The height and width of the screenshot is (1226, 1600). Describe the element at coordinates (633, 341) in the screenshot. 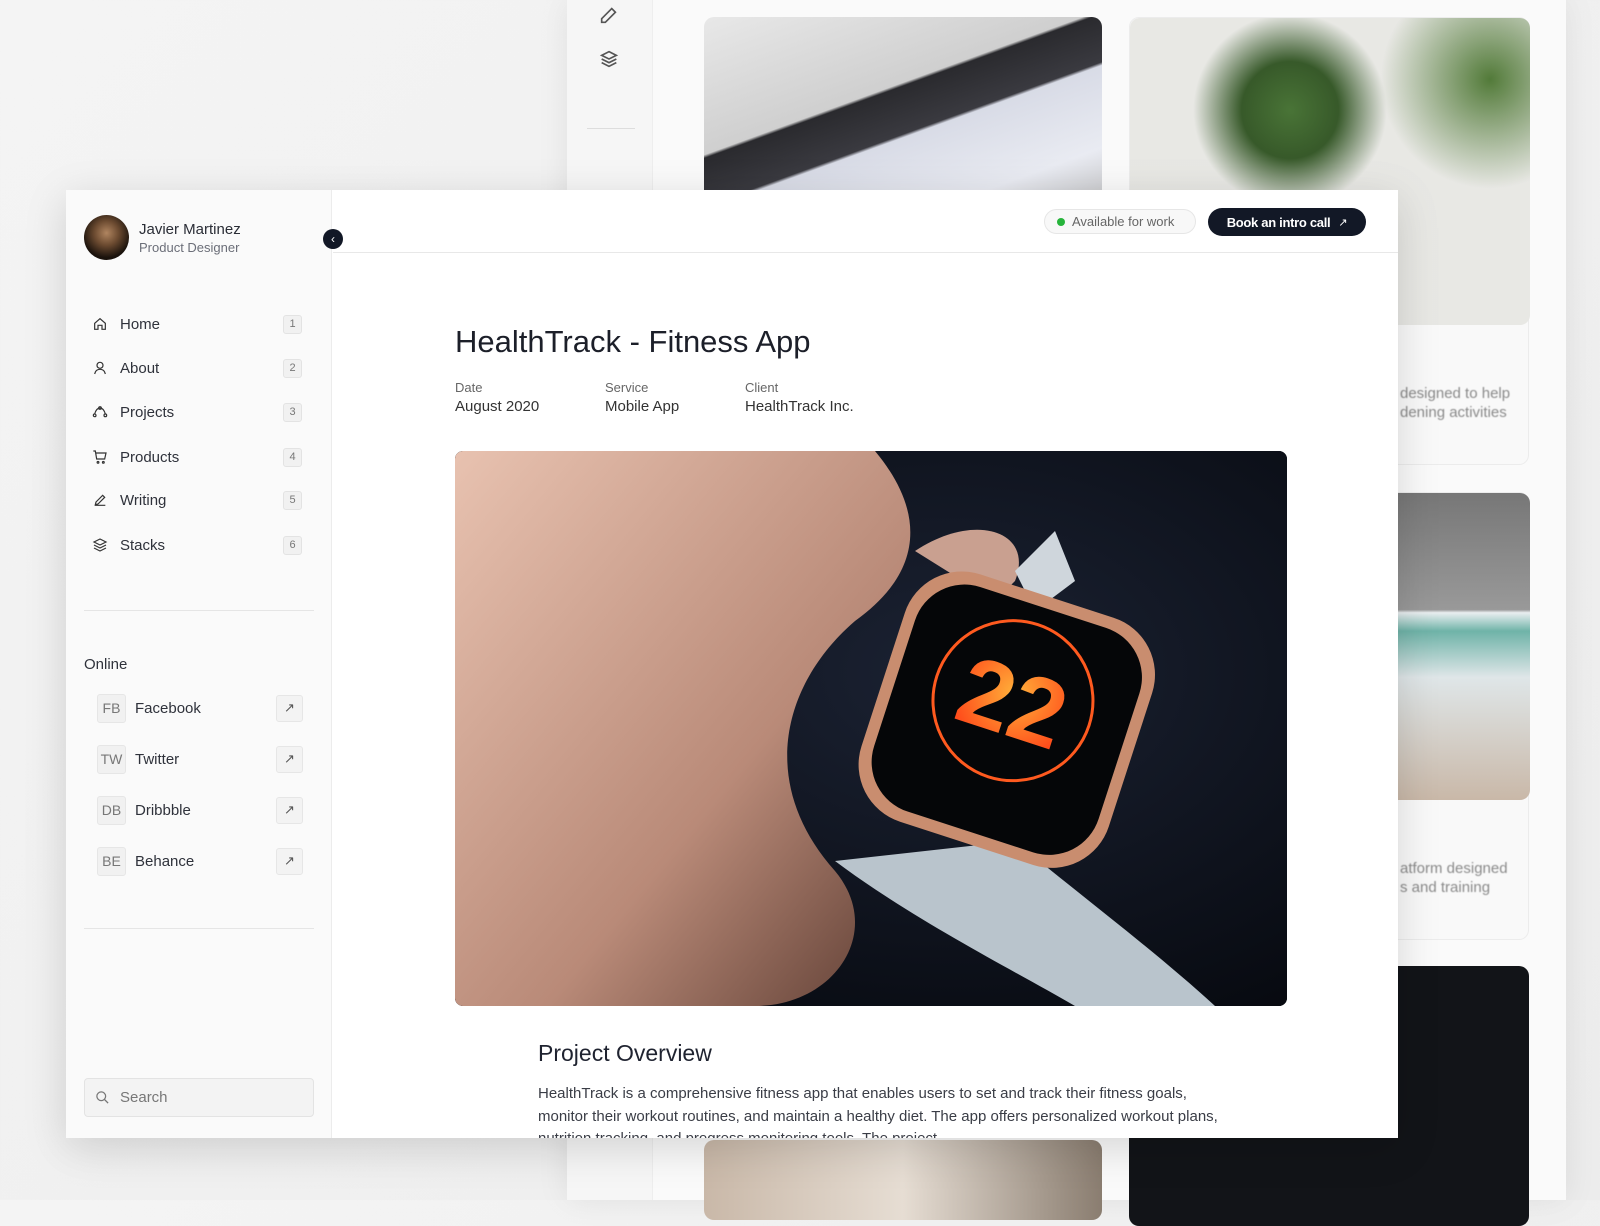

I see `page-title: HealthTrack - Fitness App` at that location.